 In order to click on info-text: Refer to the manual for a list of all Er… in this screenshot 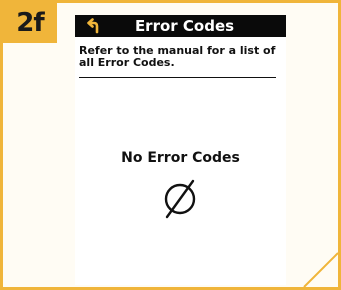, I will do `click(177, 56)`.